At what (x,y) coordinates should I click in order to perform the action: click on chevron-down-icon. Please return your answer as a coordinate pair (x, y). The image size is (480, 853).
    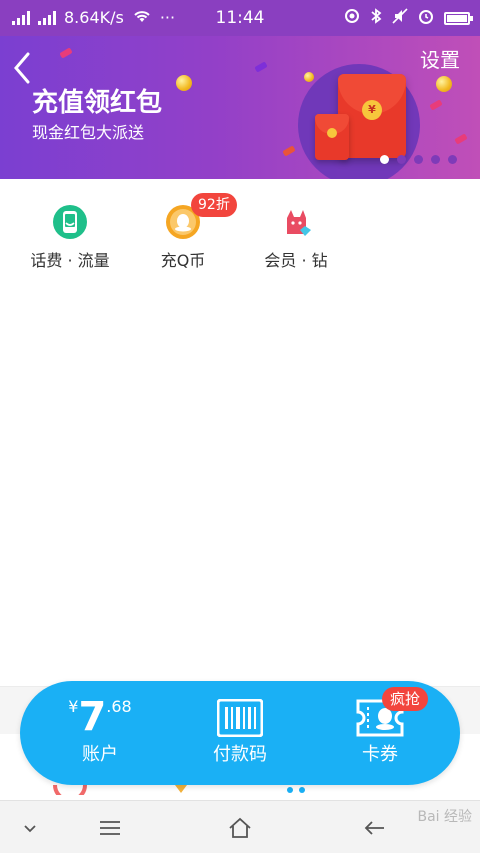
    Looking at the image, I should click on (30, 828).